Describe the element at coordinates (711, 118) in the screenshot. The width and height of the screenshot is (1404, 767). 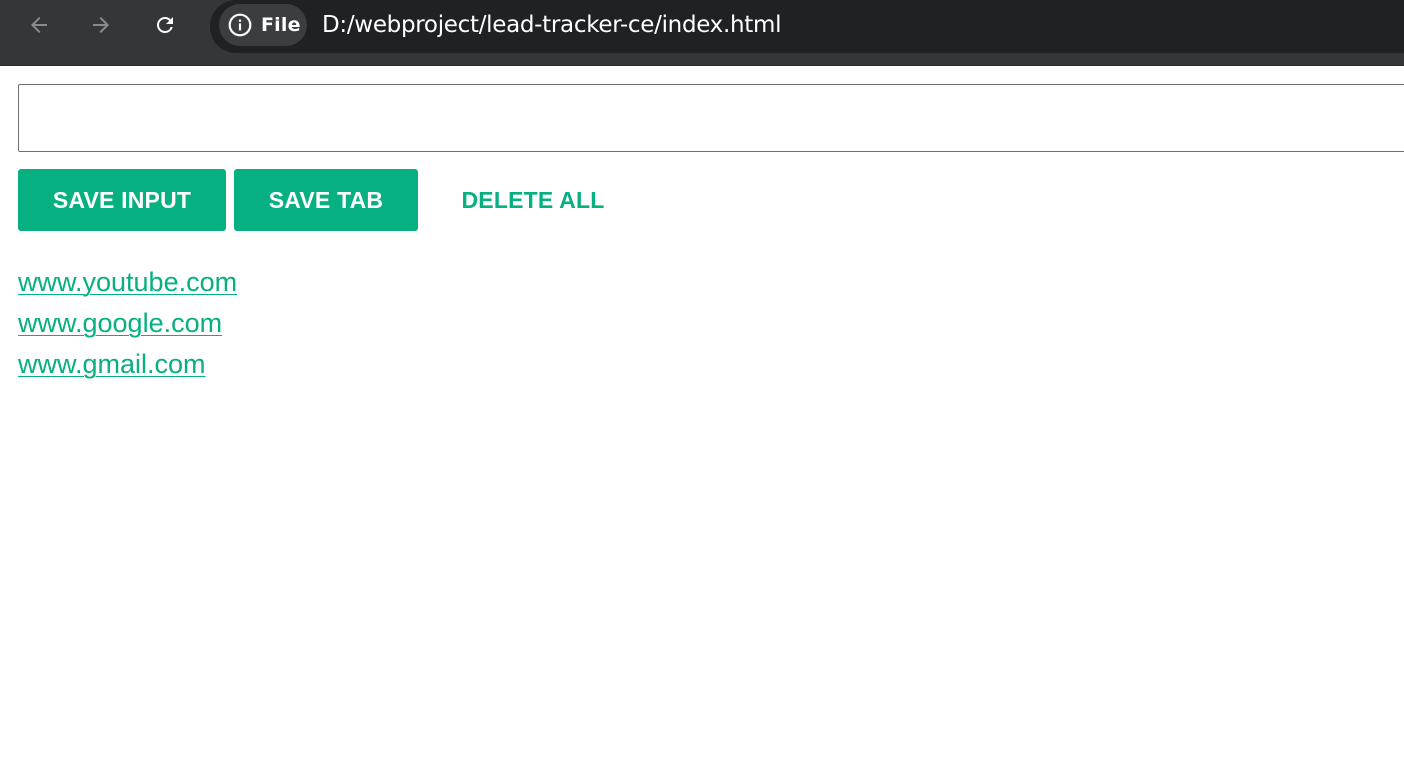
I see `lead-input-field` at that location.